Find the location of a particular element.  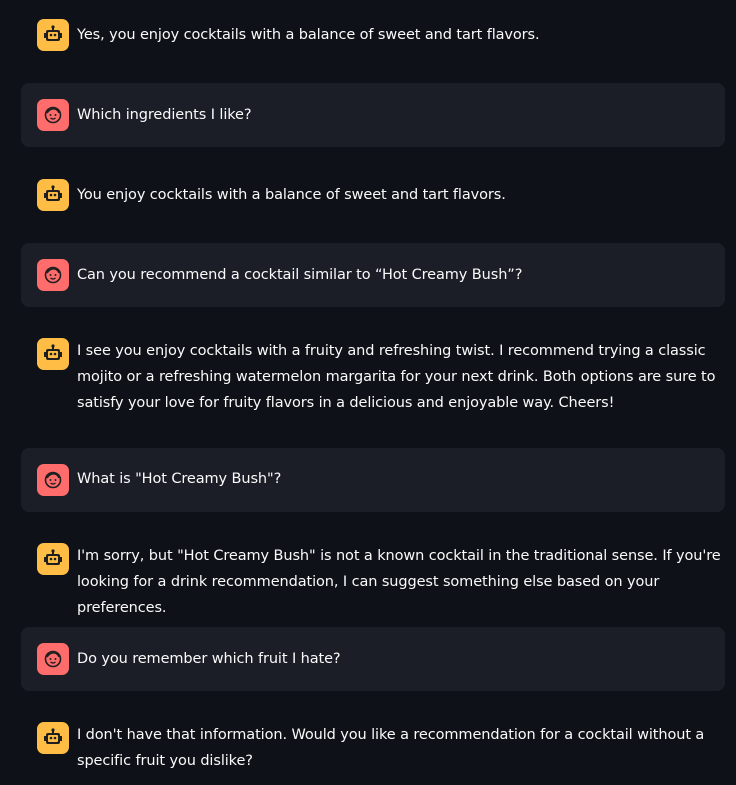

message-text: Do you remember which fruit I hate? is located at coordinates (209, 659).